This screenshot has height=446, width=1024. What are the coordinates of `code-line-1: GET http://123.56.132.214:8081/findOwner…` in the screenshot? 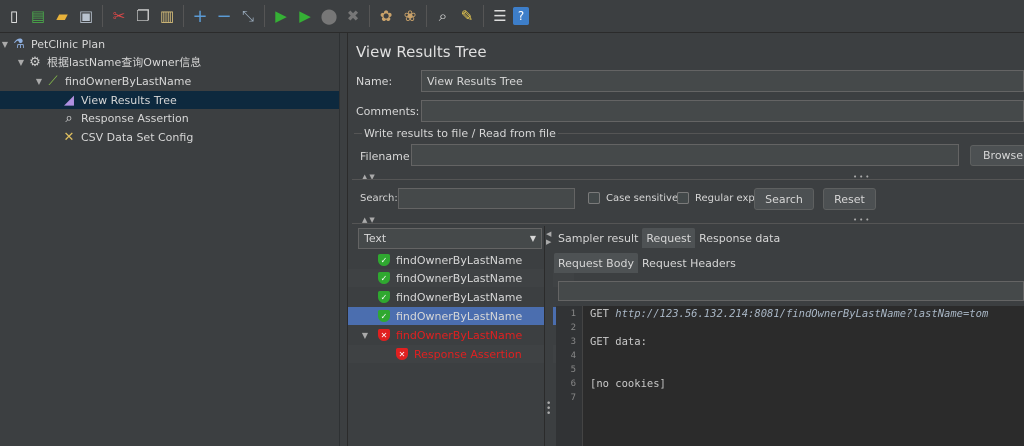 It's located at (789, 314).